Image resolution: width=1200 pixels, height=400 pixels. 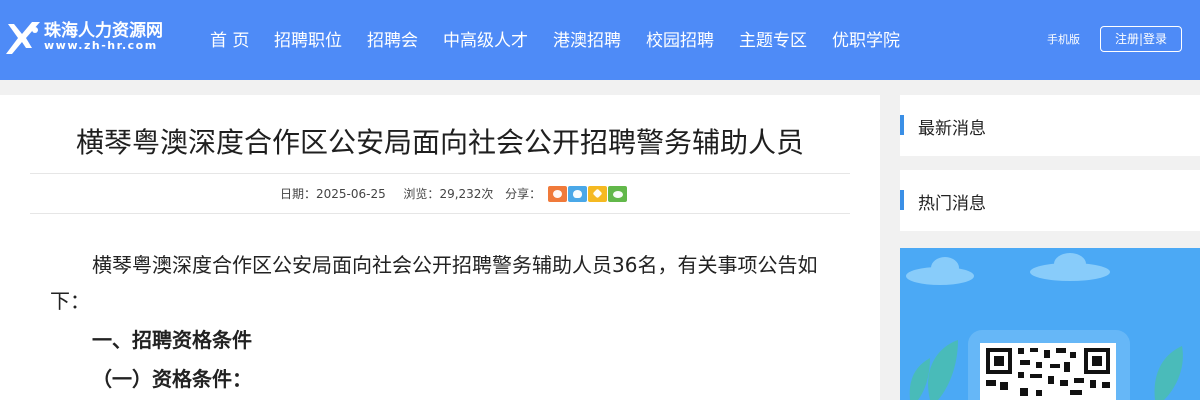 I want to click on nav-item-home: 首 页, so click(x=229, y=38).